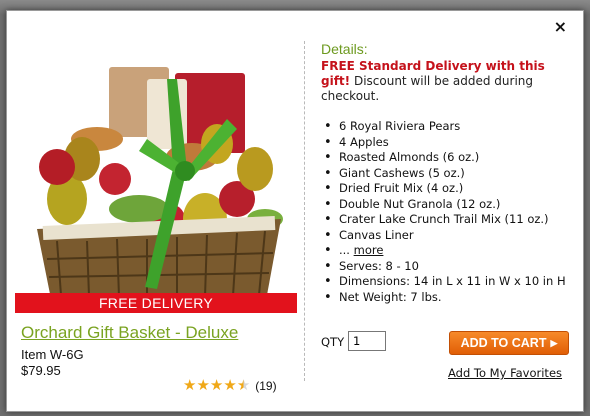  What do you see at coordinates (503, 343) in the screenshot?
I see `add-to-cart-label: ADD TO CART` at bounding box center [503, 343].